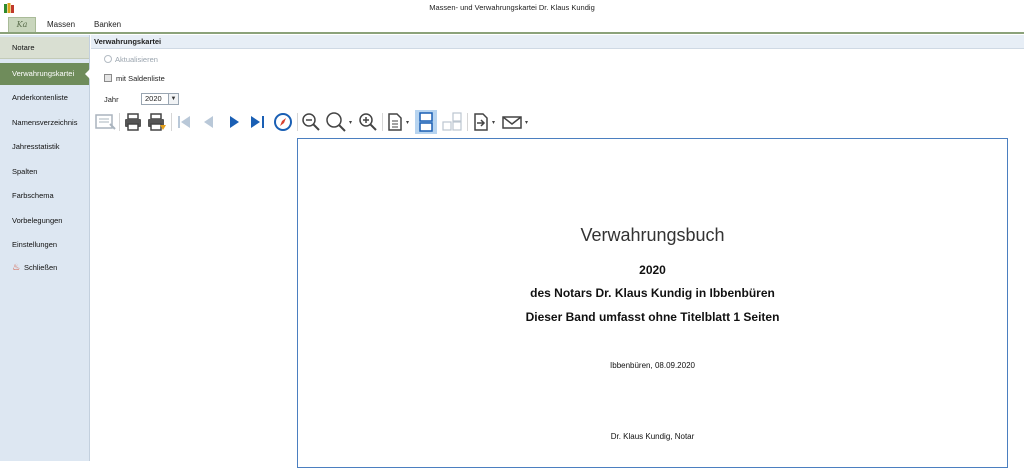 The width and height of the screenshot is (1024, 468). What do you see at coordinates (407, 122) in the screenshot?
I see `page-setup-dropdown-icon: ▾` at bounding box center [407, 122].